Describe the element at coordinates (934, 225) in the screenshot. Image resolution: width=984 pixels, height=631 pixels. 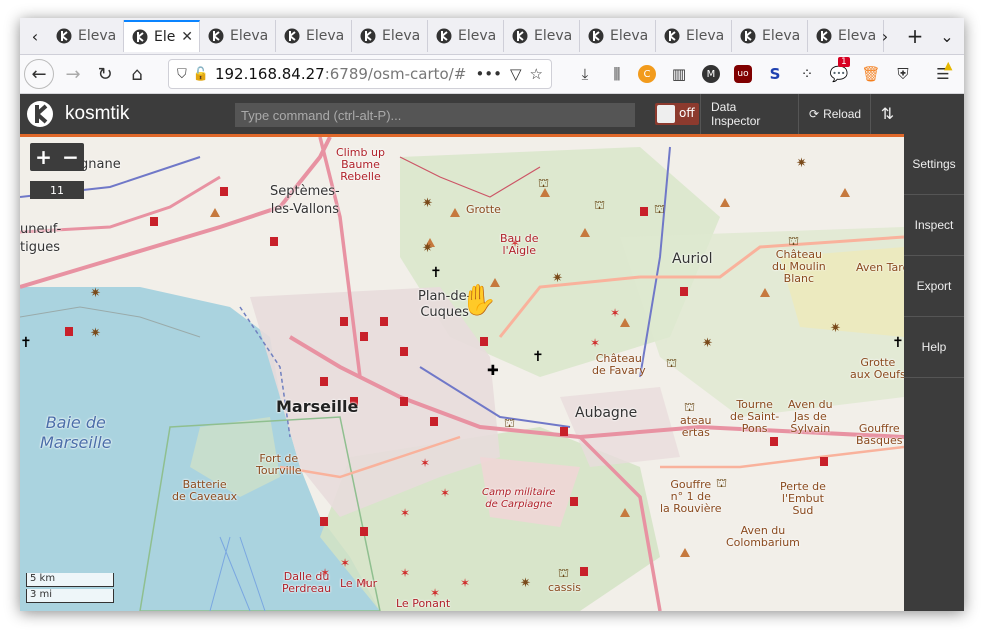
I see `sidebar-inspect: Inspect` at that location.